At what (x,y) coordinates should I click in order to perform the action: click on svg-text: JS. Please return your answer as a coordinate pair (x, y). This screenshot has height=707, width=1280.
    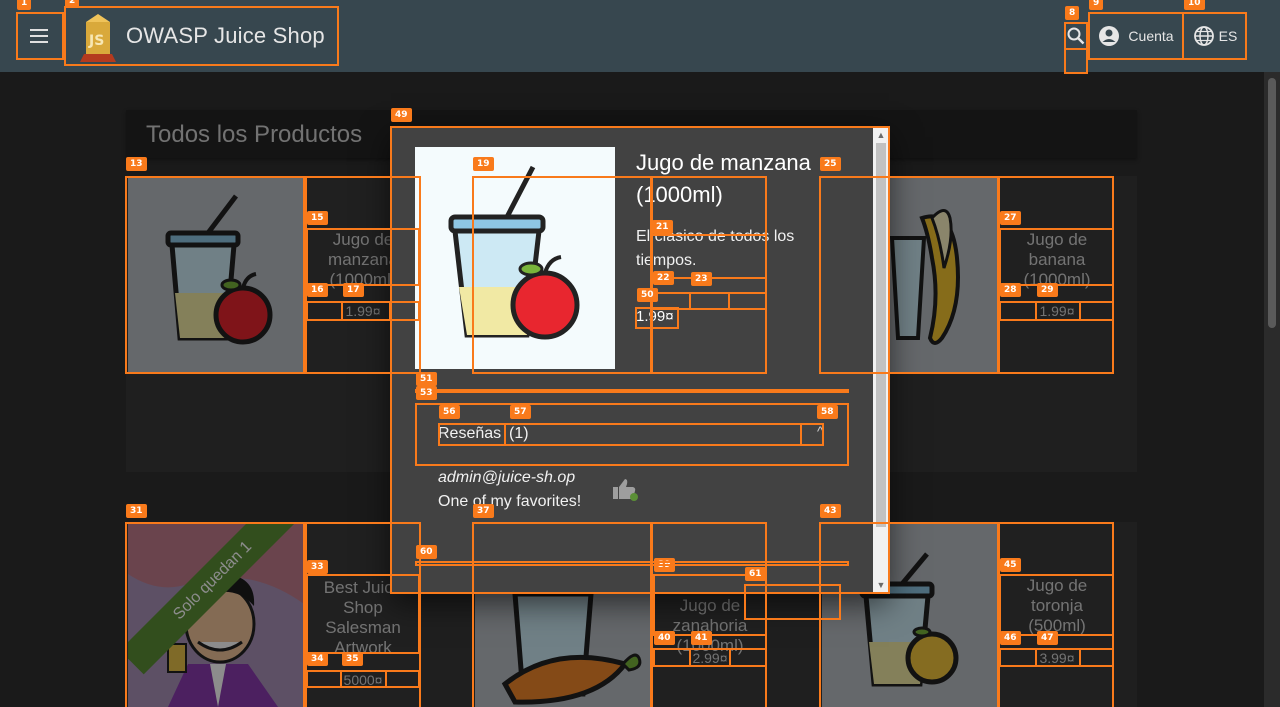
    Looking at the image, I should click on (96, 41).